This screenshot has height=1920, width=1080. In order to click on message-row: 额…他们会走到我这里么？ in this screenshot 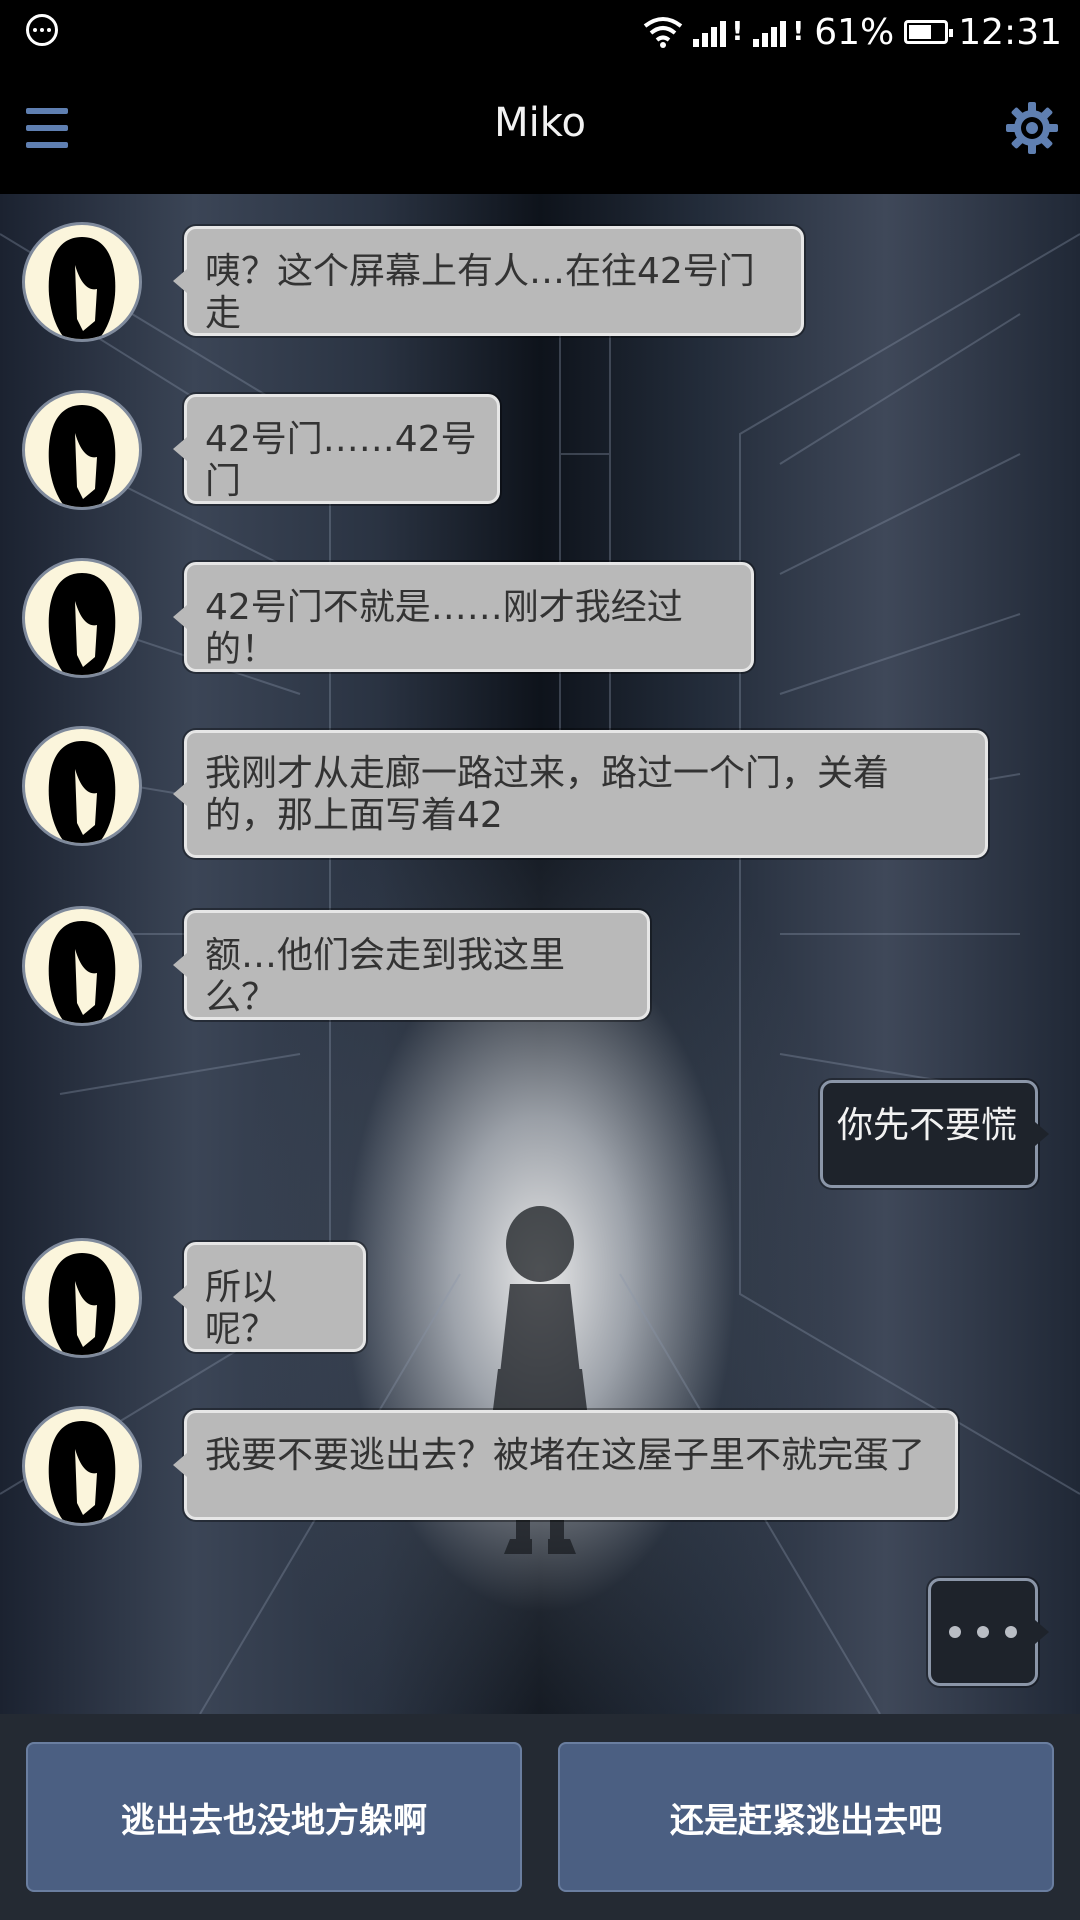, I will do `click(540, 966)`.